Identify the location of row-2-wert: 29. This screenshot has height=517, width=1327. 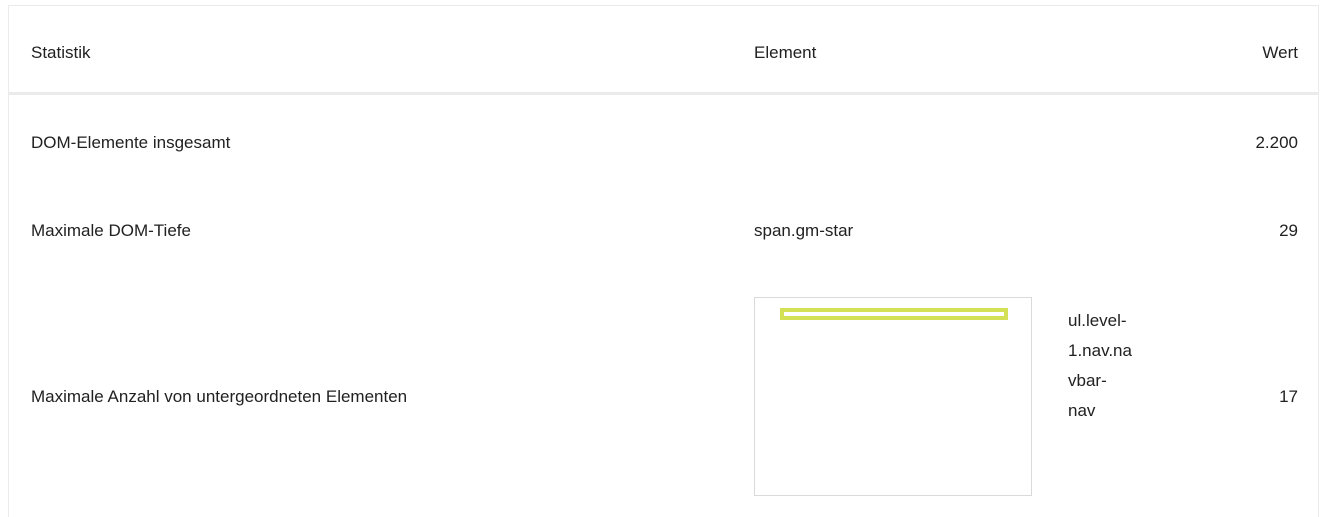
(1288, 230).